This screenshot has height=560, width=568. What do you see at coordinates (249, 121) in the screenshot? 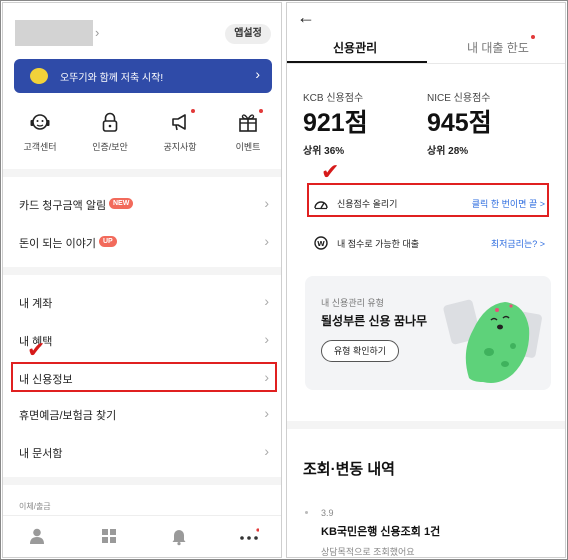
I see `gift-icon` at bounding box center [249, 121].